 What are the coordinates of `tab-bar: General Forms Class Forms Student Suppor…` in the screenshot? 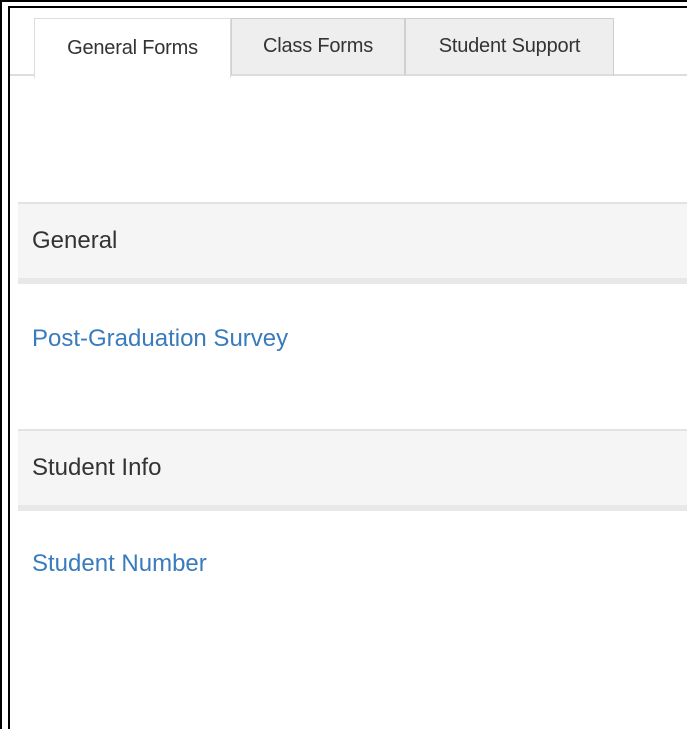 It's located at (348, 48).